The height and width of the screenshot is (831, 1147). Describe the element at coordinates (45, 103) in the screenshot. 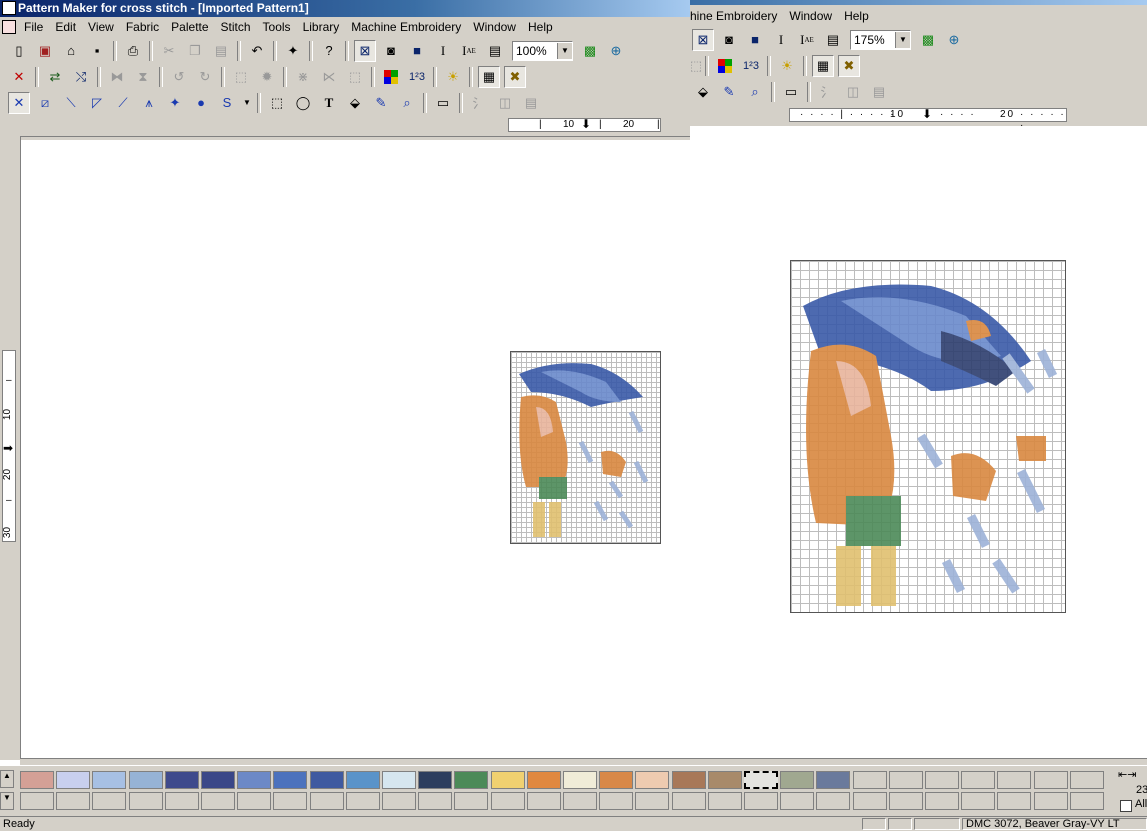

I see `half-stitch-icon: ⧄` at that location.